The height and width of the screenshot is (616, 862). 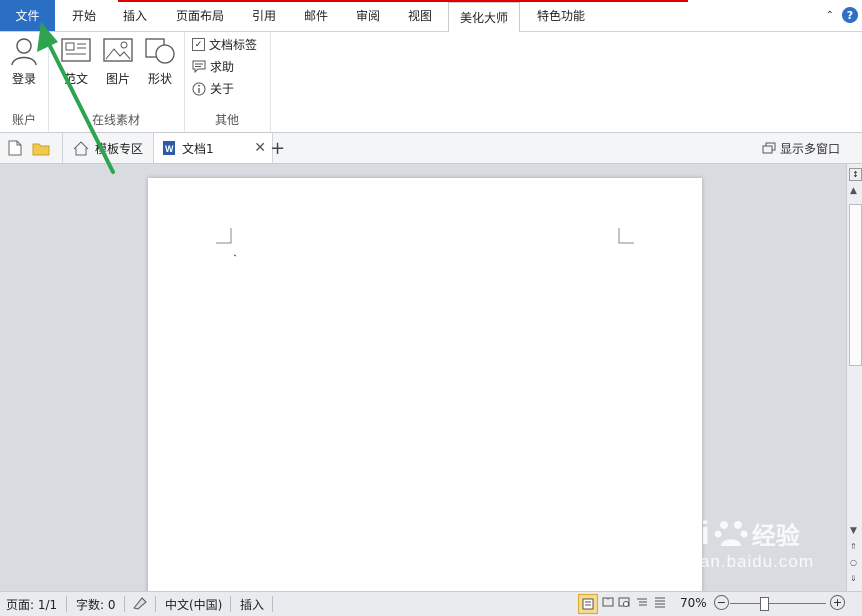 I want to click on next-page-icon: ⇓, so click(x=853, y=578).